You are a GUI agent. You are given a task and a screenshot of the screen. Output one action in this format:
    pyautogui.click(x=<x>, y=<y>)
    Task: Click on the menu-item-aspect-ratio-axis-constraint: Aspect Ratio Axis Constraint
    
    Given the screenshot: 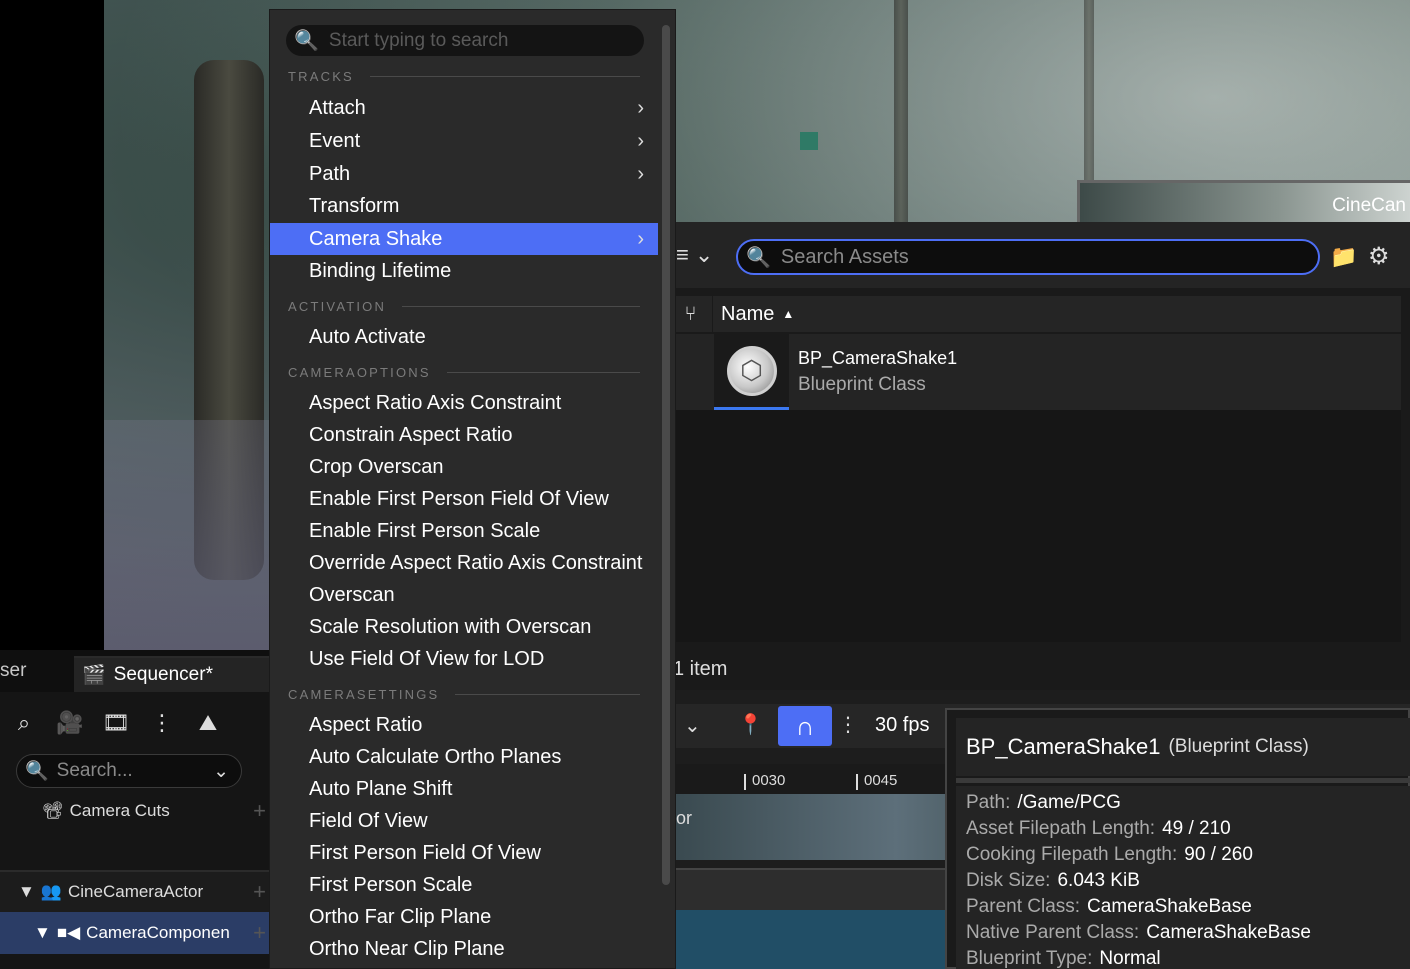 What is the action you would take?
    pyautogui.click(x=464, y=403)
    